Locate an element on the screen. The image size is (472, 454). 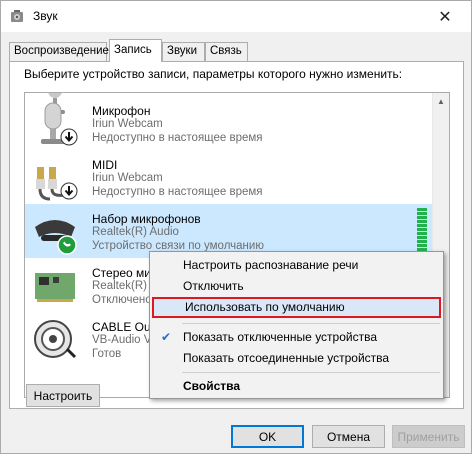
checkmark-icon: ✔ is located at coordinates (166, 337).